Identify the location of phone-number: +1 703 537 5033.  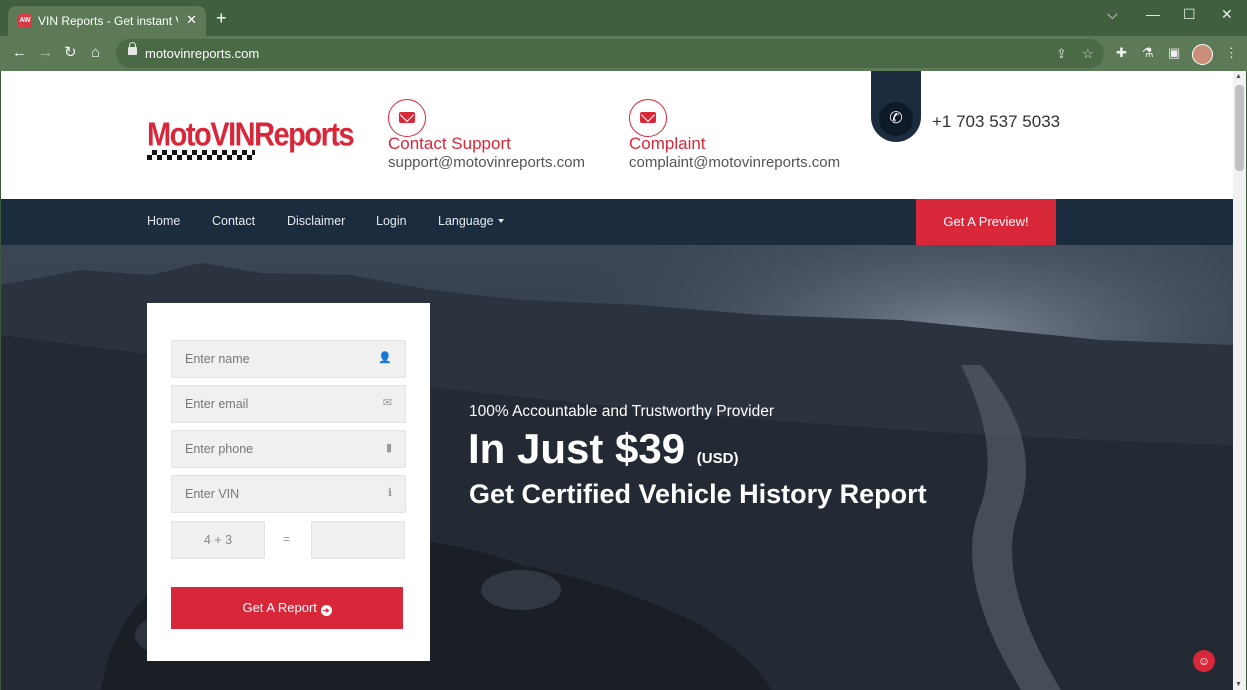
(996, 122).